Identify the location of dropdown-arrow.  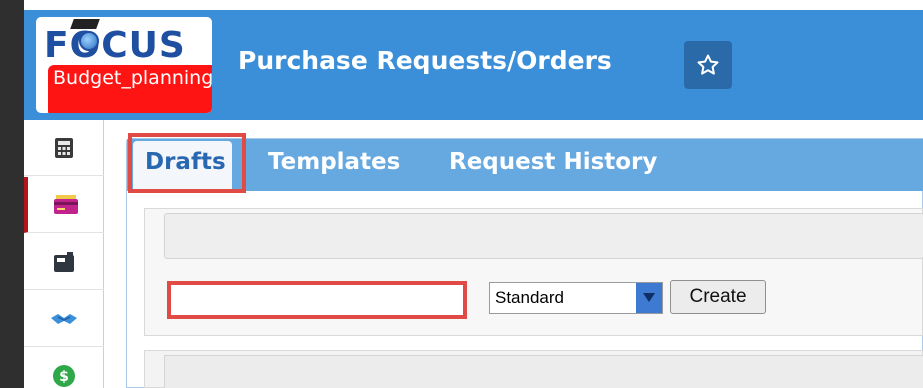
(649, 298).